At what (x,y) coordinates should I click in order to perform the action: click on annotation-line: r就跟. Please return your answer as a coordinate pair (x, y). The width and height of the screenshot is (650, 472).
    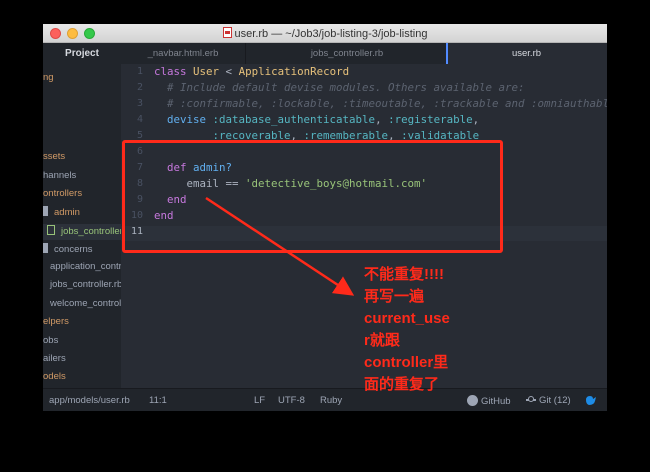
    Looking at the image, I should click on (382, 340).